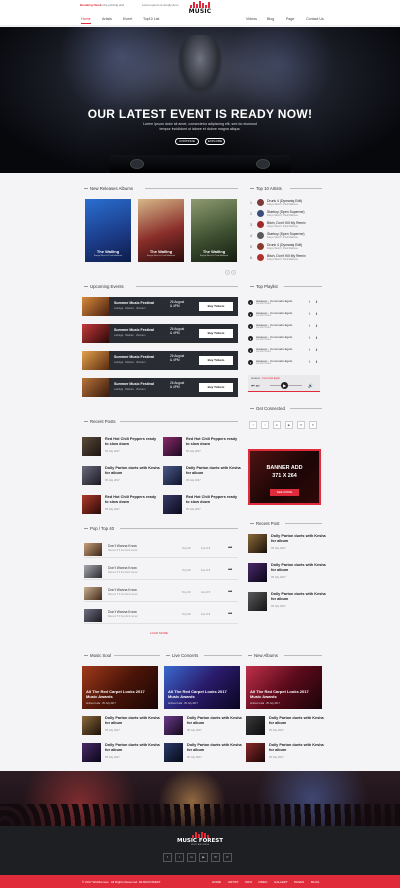 The image size is (400, 888). I want to click on volume-icon: 🔊, so click(310, 385).